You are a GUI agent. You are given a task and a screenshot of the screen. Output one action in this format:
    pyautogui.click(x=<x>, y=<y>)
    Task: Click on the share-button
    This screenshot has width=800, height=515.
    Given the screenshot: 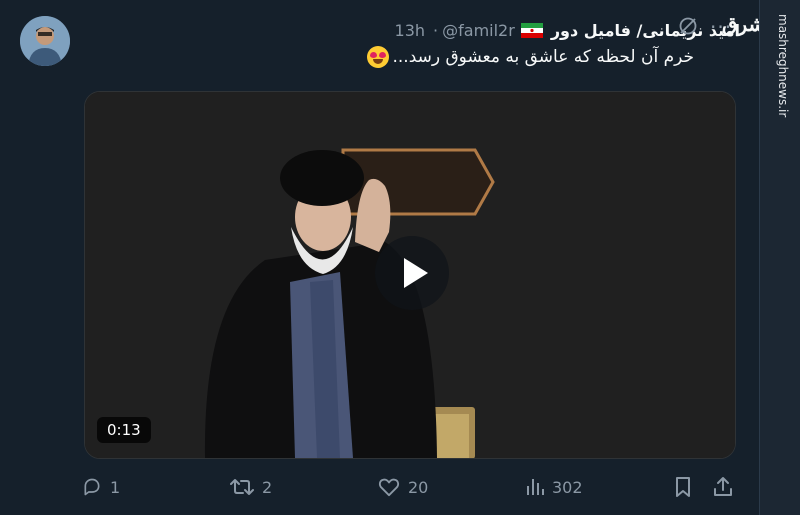 What is the action you would take?
    pyautogui.click(x=727, y=487)
    